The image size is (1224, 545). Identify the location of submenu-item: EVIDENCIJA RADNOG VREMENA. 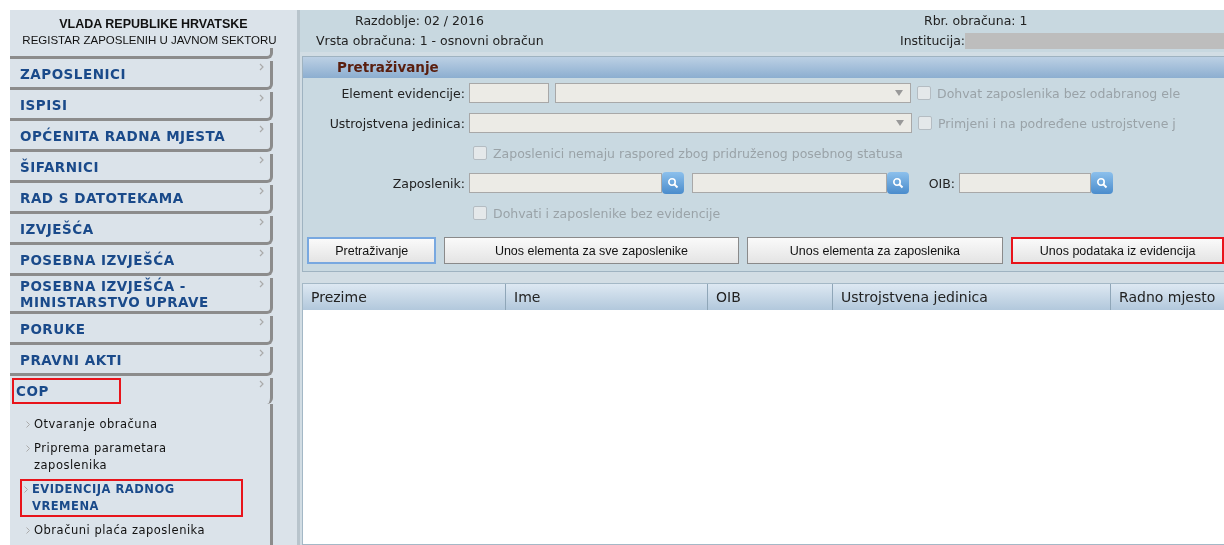
(131, 498).